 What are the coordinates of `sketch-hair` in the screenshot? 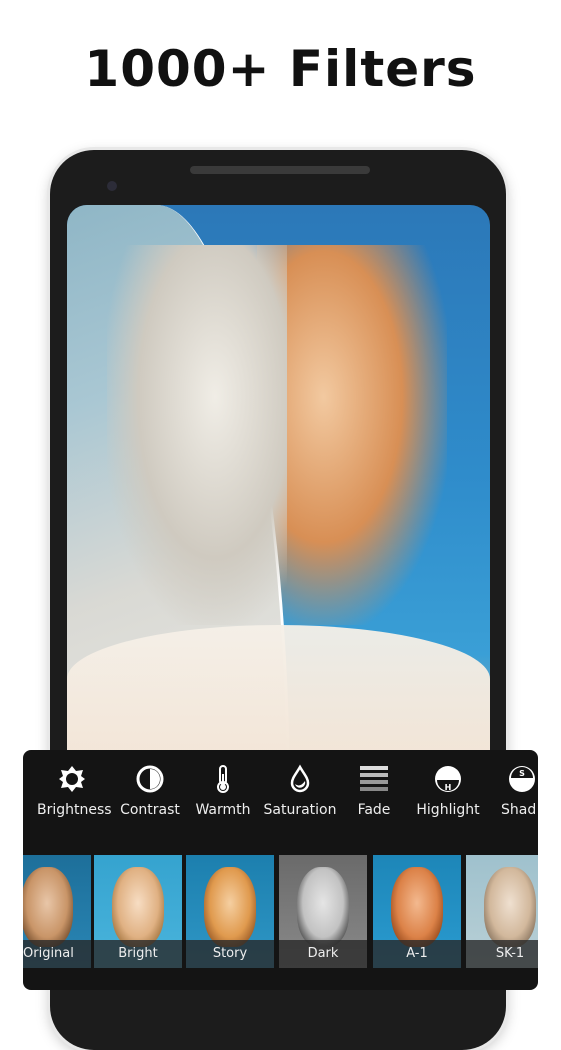 It's located at (197, 435).